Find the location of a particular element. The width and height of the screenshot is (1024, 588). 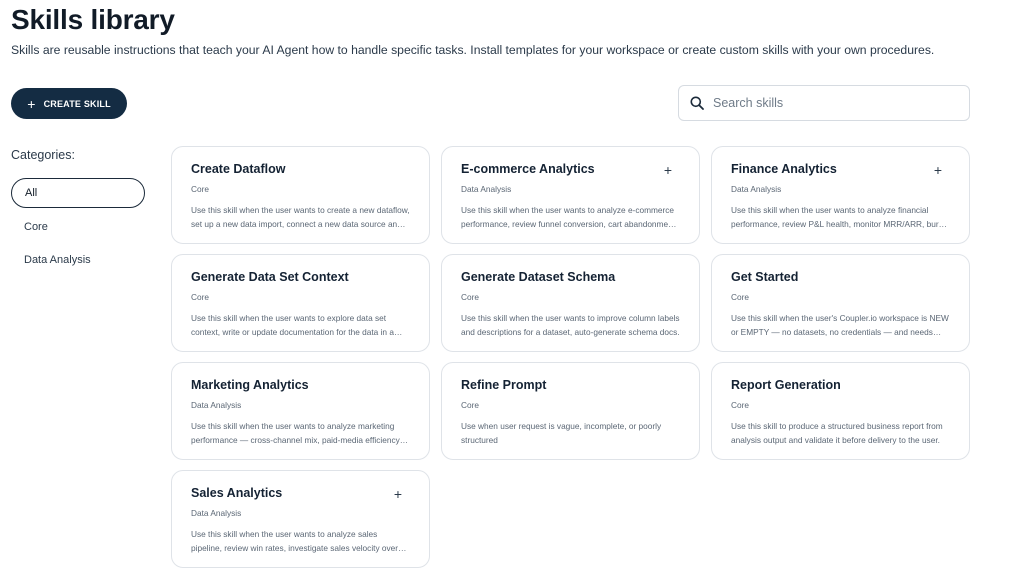

skill-title: Generate Dataset Schema is located at coordinates (538, 277).